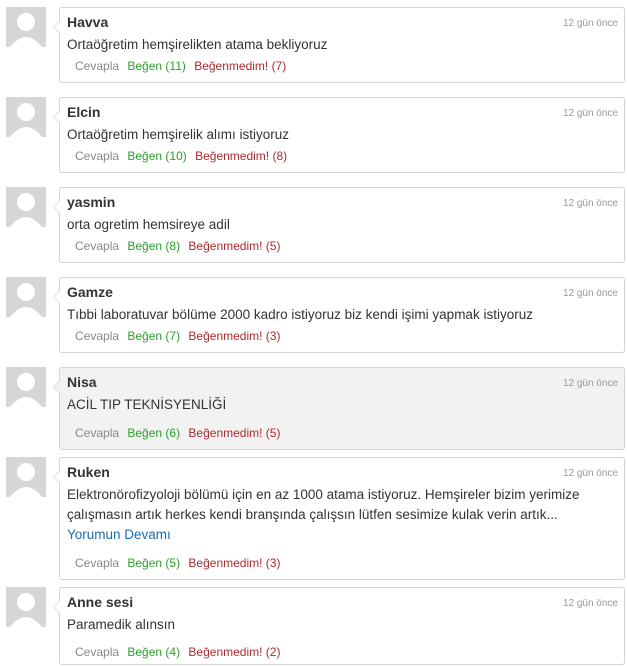  What do you see at coordinates (338, 405) in the screenshot?
I see `comment-text: ACİL TIP TEKNİSYENLİĞİ` at bounding box center [338, 405].